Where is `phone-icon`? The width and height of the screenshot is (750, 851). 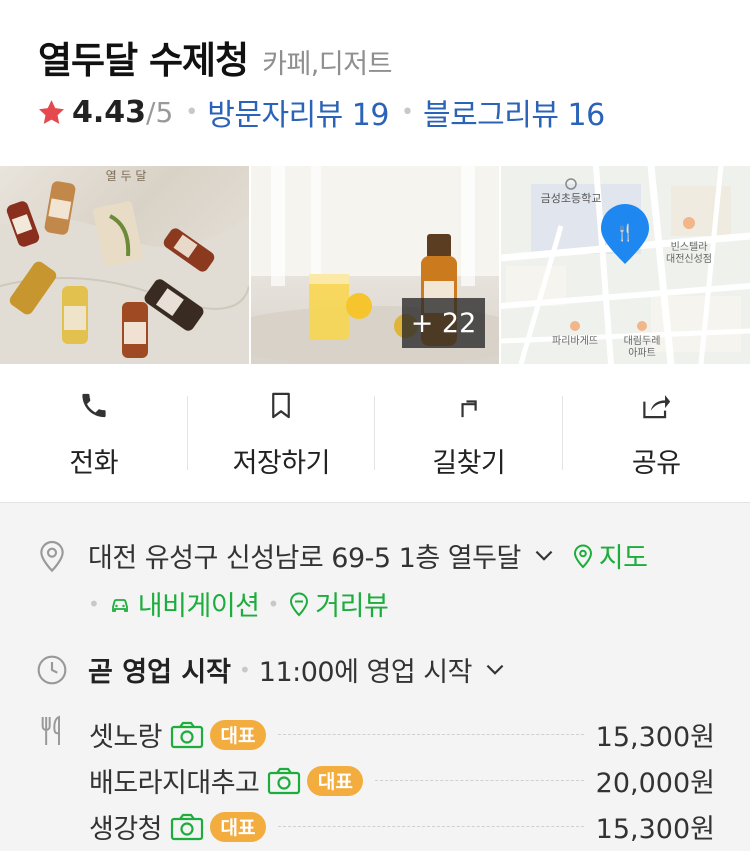
phone-icon is located at coordinates (94, 405).